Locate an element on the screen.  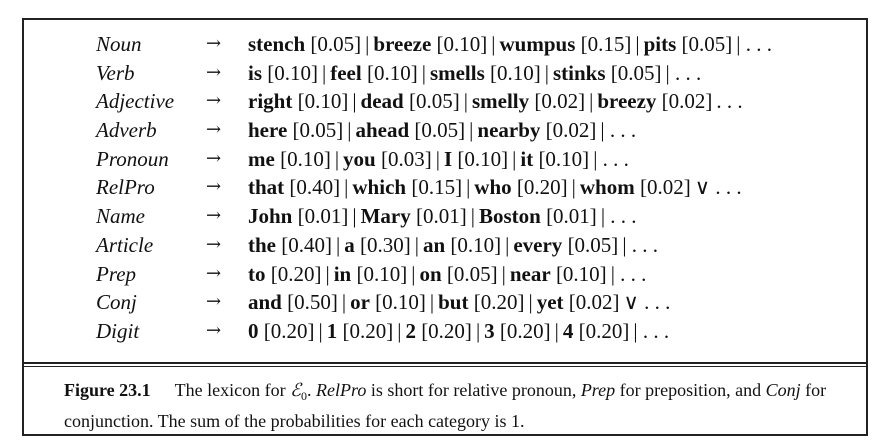
rule-continuation: . . . is located at coordinates (729, 101).